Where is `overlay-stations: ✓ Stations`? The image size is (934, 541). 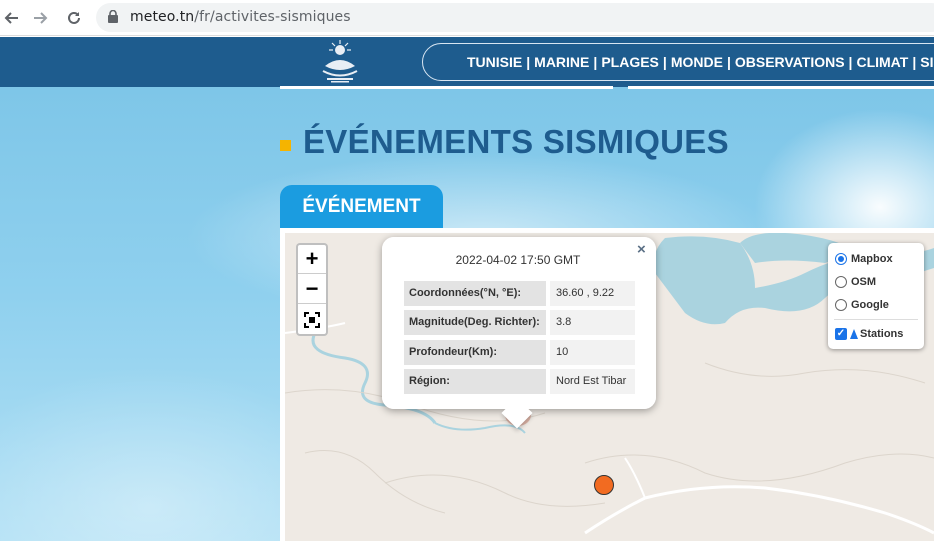 overlay-stations: ✓ Stations is located at coordinates (869, 334).